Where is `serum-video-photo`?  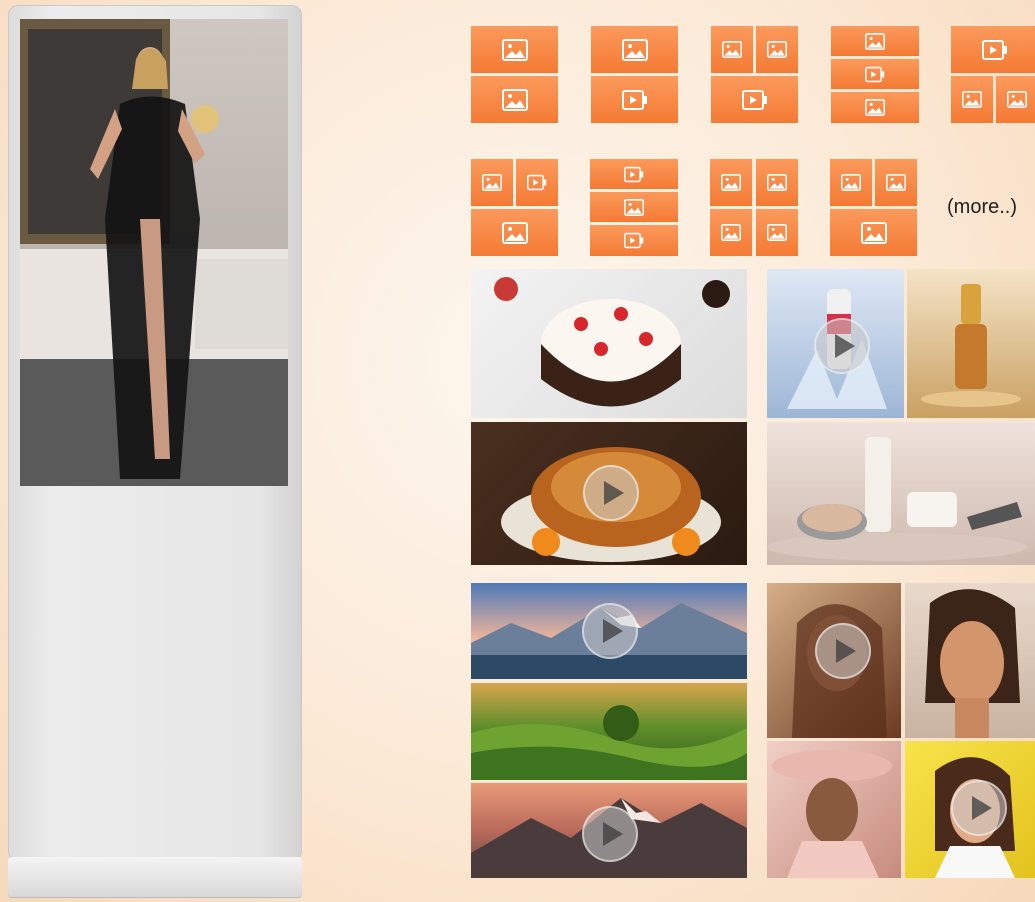
serum-video-photo is located at coordinates (835, 343).